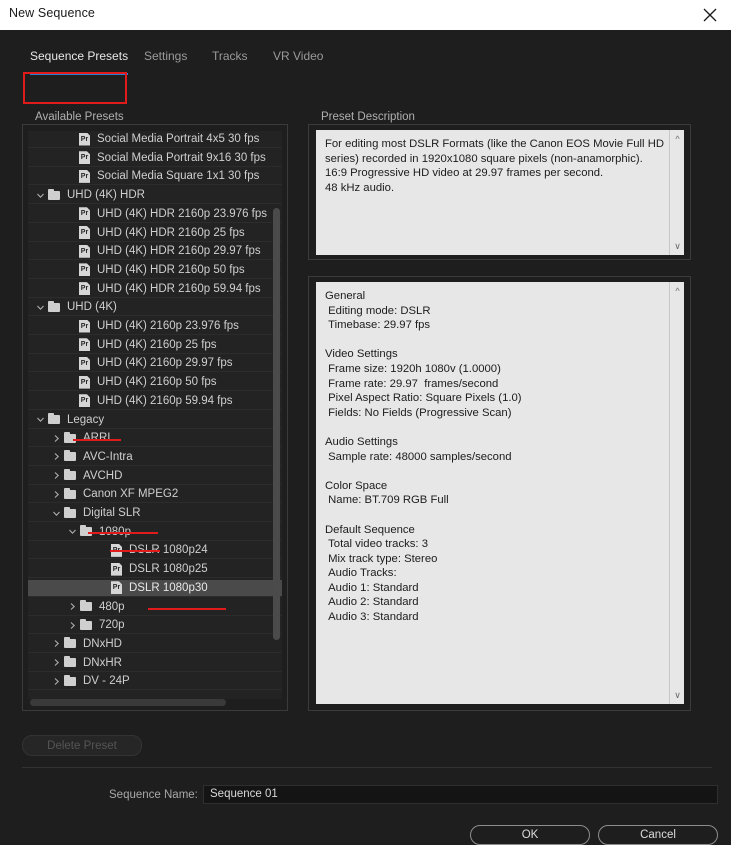 This screenshot has width=731, height=845. I want to click on preset-tree-row: Pr UHD (4K) HDR 2160p 23.976 fps, so click(155, 214).